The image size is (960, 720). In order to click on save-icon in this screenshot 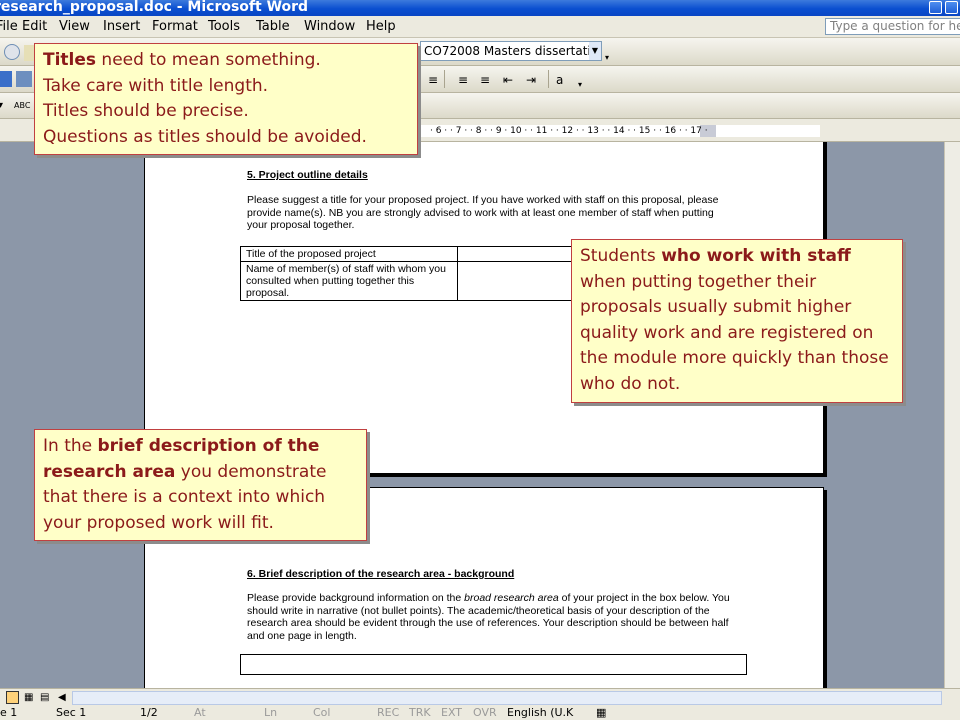, I will do `click(6, 79)`.